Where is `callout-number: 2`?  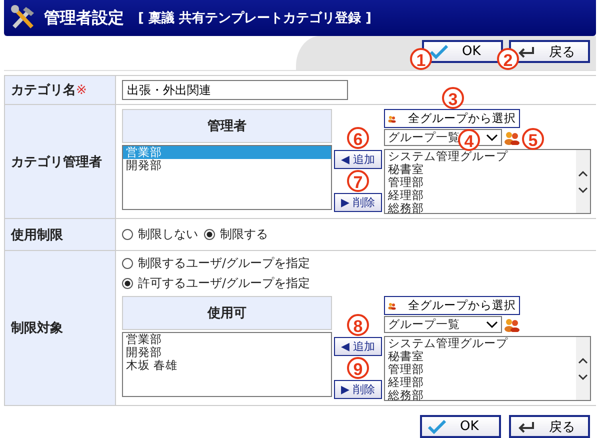
callout-number: 2 is located at coordinates (508, 59).